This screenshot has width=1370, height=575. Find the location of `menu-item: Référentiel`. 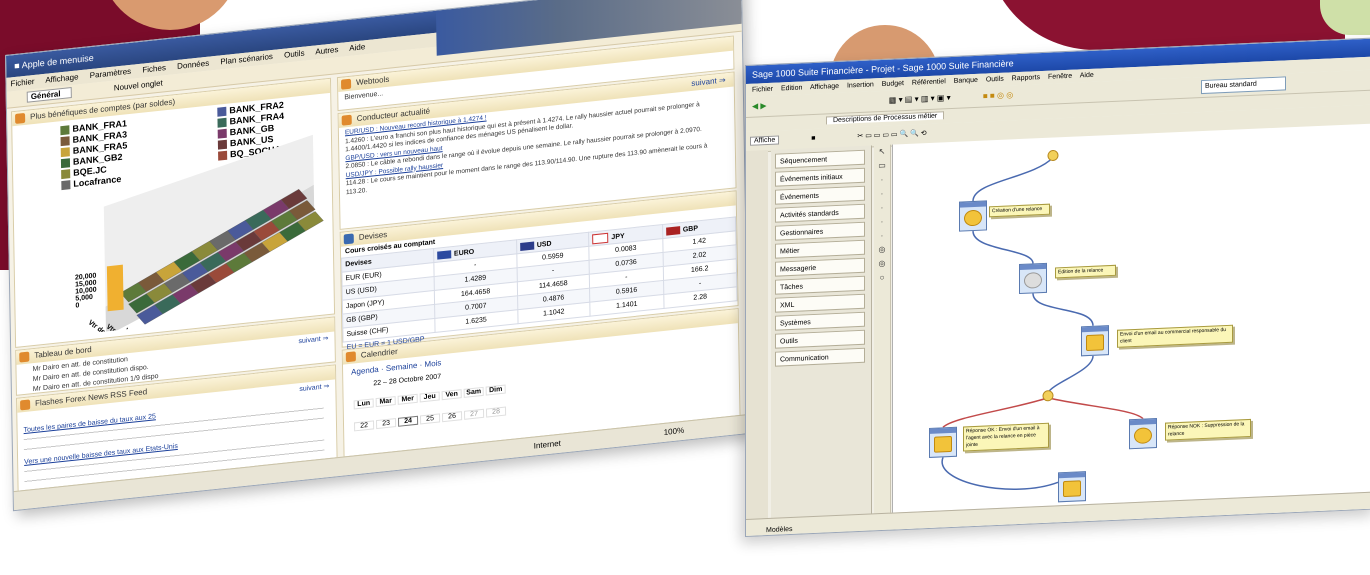

menu-item: Référentiel is located at coordinates (929, 82).